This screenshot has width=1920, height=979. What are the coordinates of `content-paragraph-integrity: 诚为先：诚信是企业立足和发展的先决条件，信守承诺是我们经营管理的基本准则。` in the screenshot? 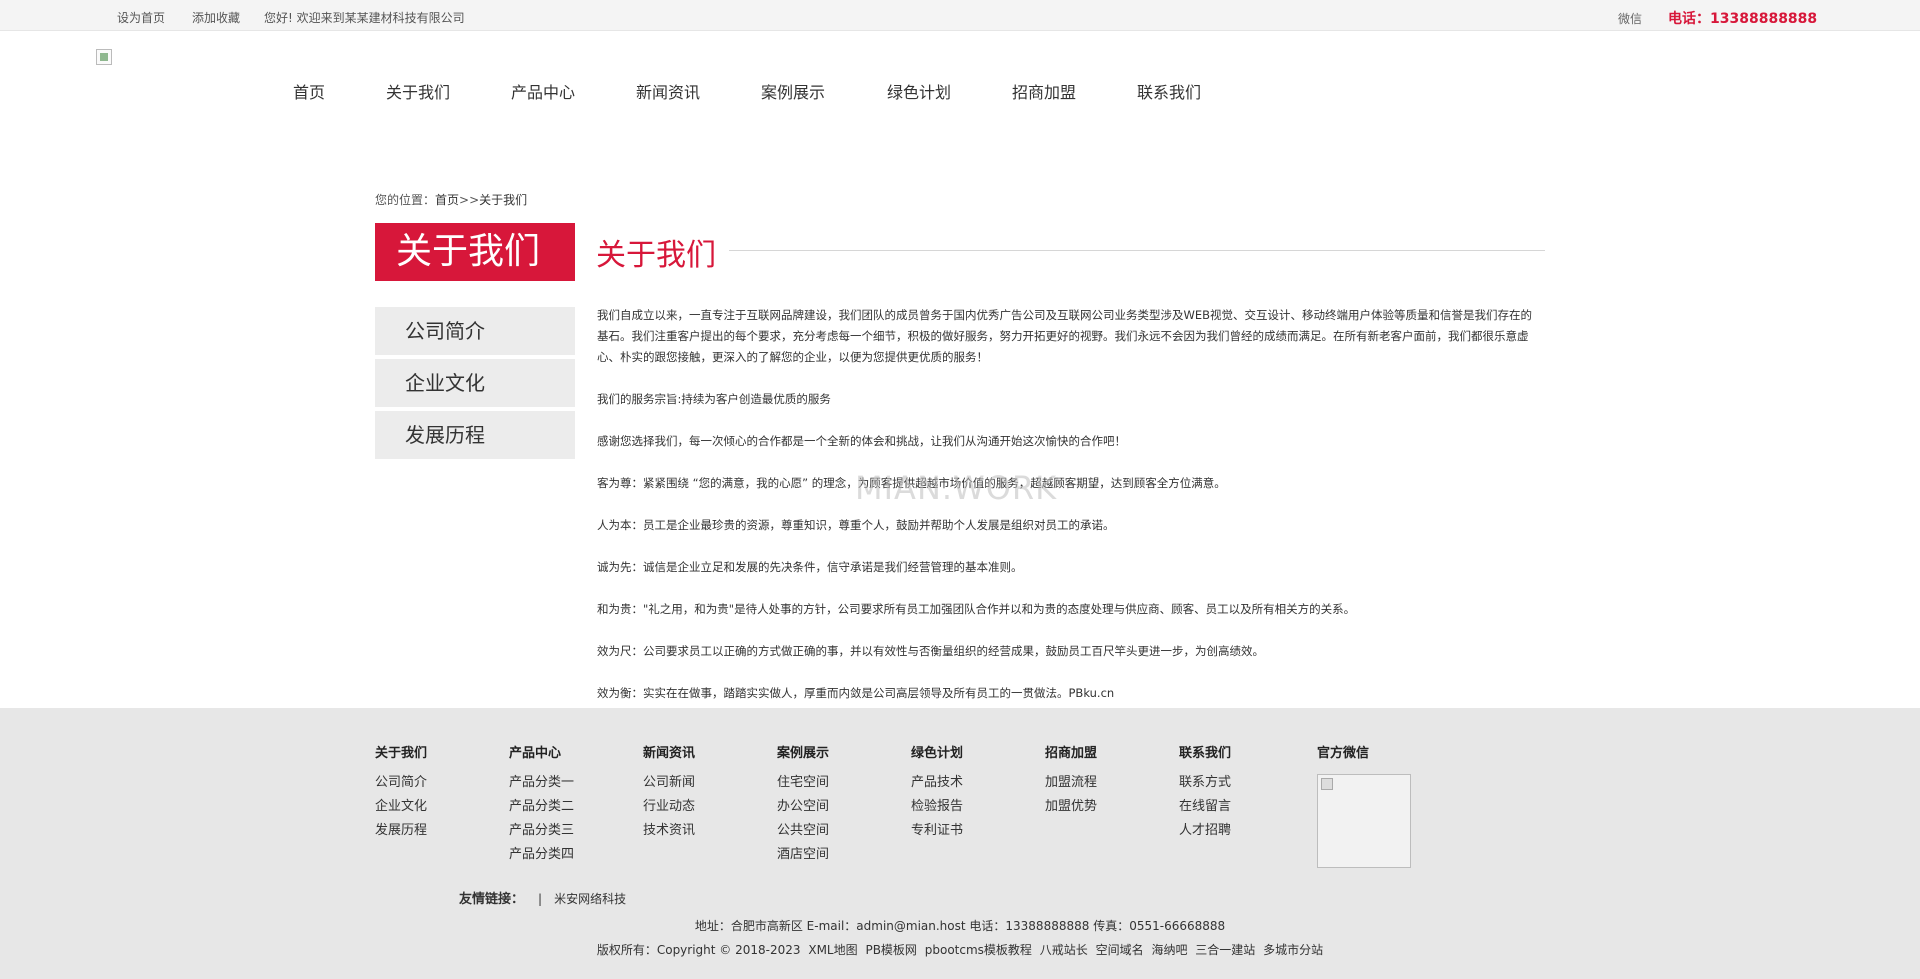 It's located at (810, 567).